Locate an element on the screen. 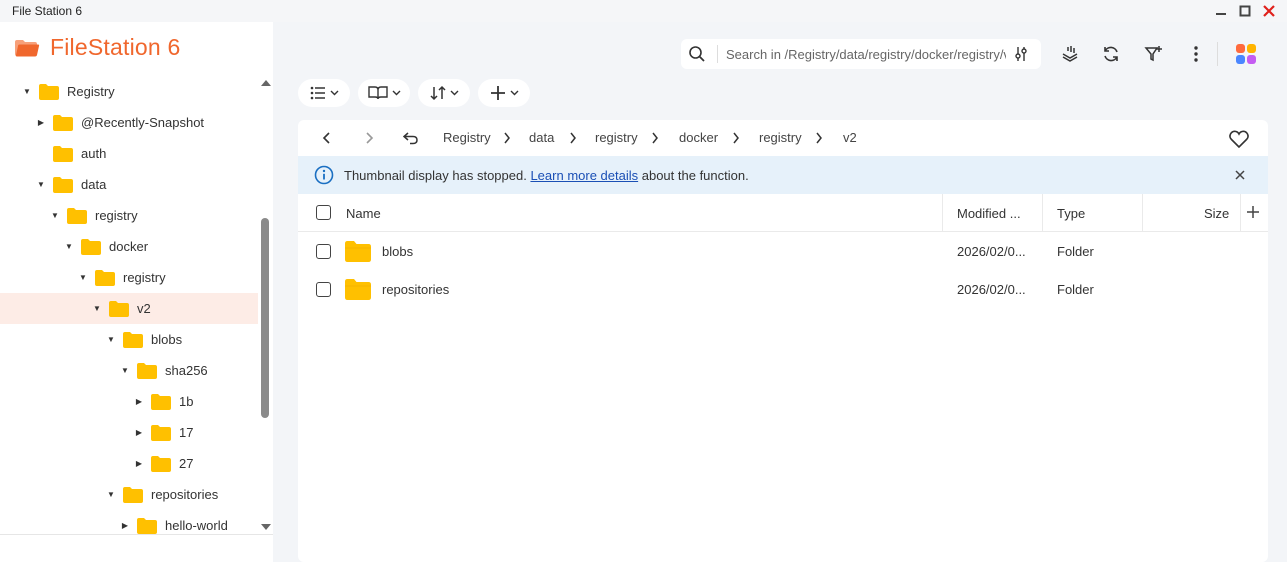 The image size is (1287, 562). tree-item-auth: auth is located at coordinates (129, 153).